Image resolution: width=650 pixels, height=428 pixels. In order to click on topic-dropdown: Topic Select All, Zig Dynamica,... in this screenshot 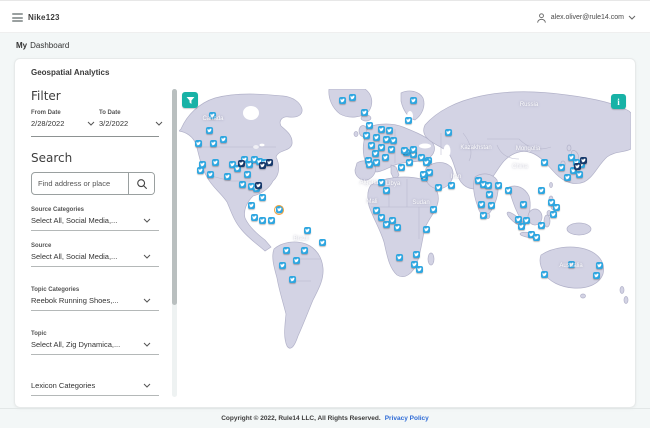, I will do `click(95, 343)`.